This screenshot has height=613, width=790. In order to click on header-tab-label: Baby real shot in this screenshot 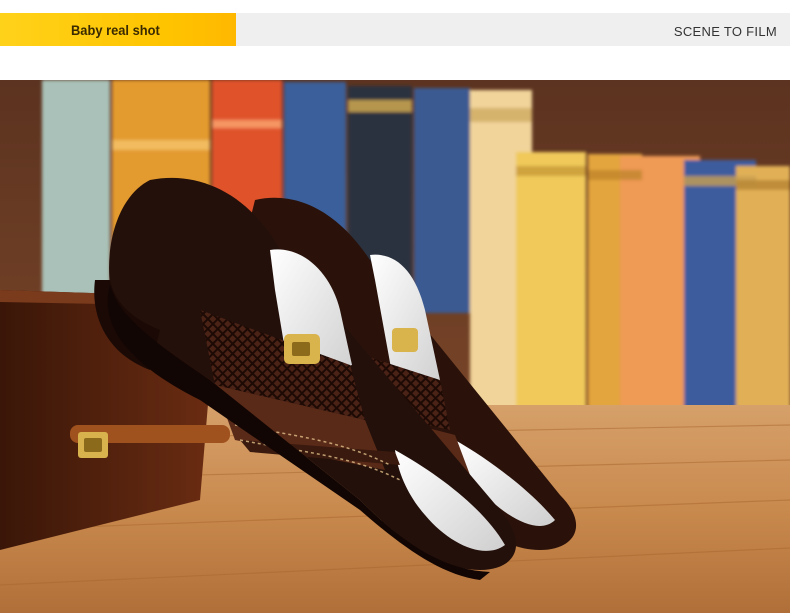, I will do `click(115, 30)`.